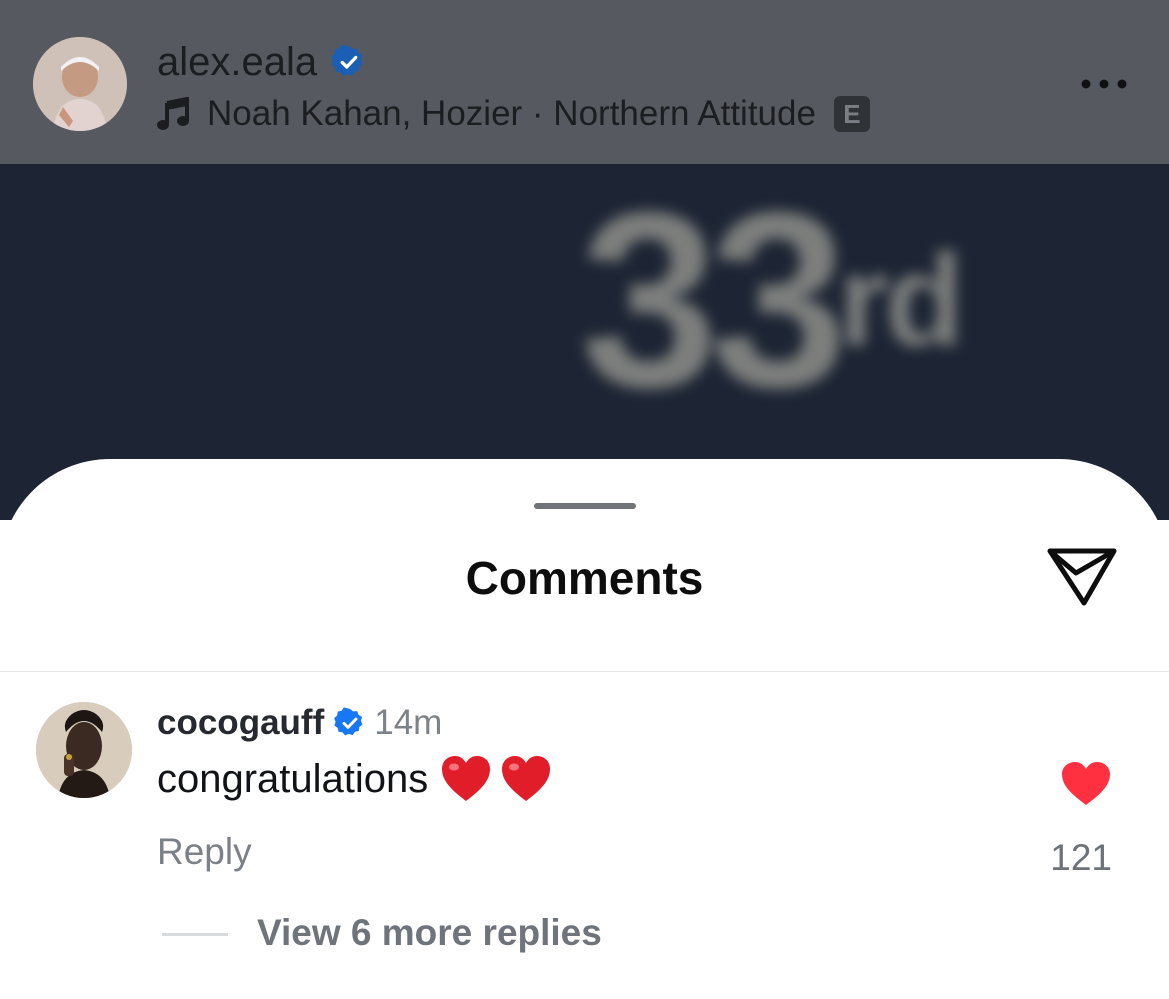 This screenshot has height=999, width=1169. What do you see at coordinates (584, 671) in the screenshot?
I see `sheet-divider` at bounding box center [584, 671].